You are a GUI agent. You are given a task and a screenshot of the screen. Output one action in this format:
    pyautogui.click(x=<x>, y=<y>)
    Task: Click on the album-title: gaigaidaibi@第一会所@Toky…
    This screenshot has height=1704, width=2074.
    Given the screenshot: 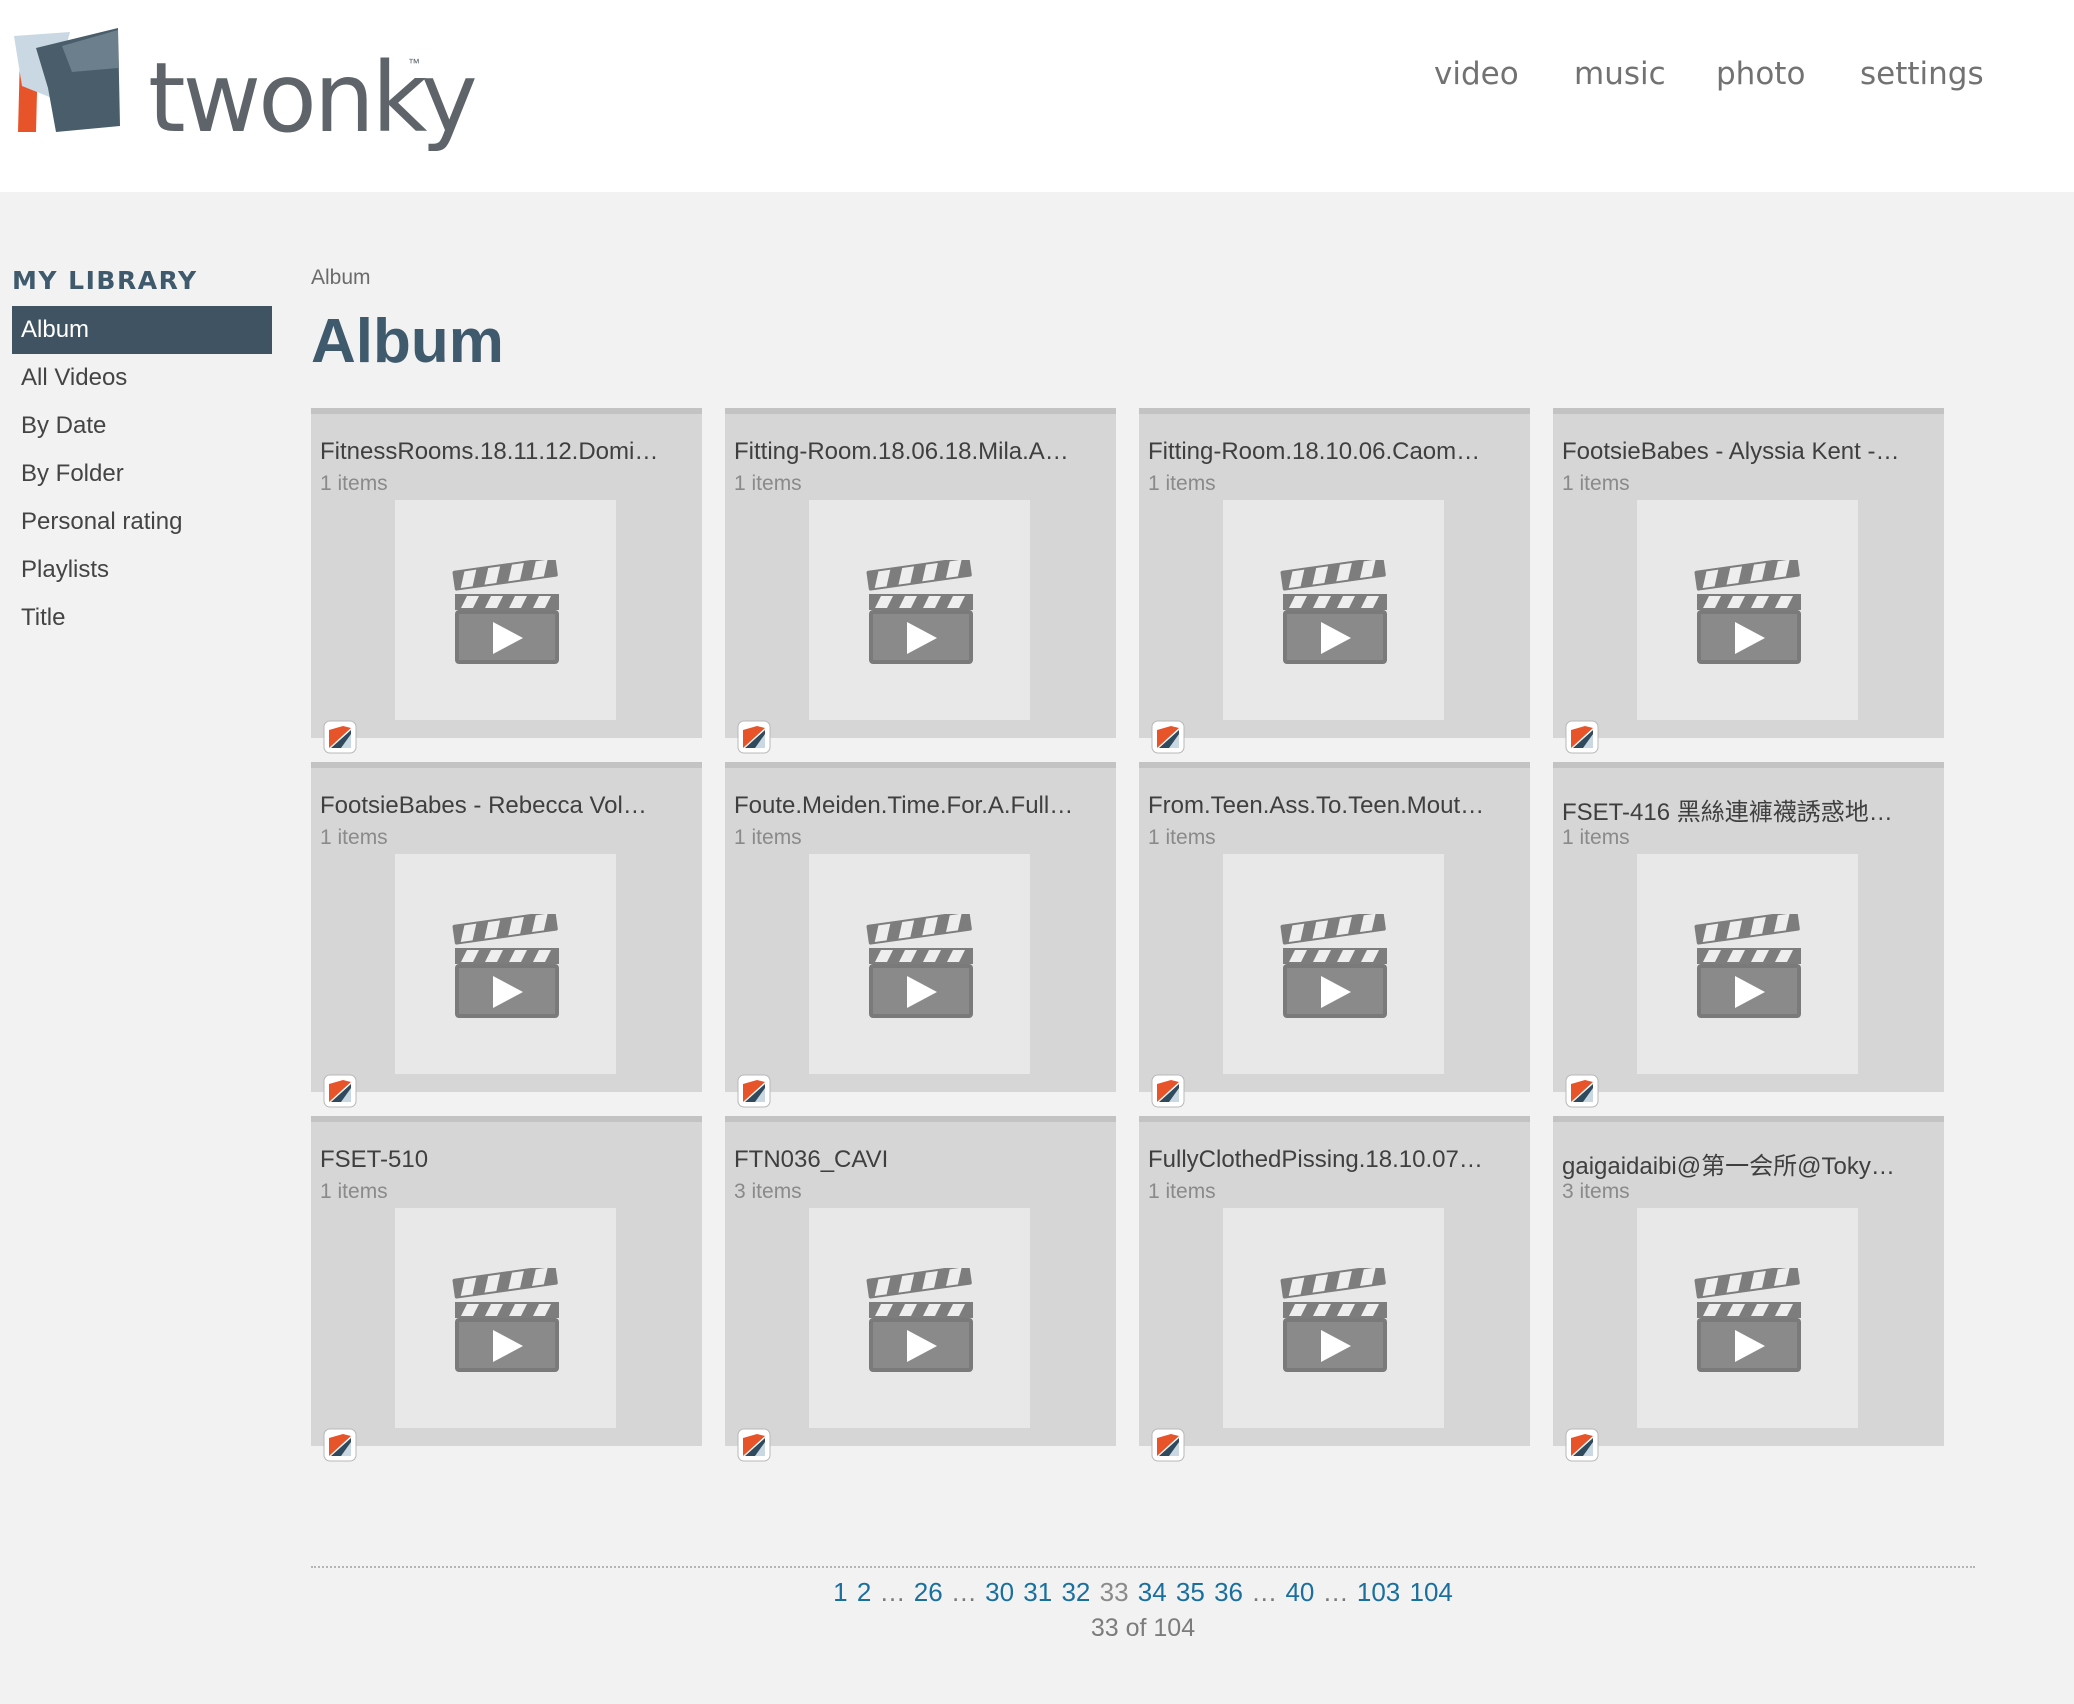 What is the action you would take?
    pyautogui.click(x=1728, y=1166)
    